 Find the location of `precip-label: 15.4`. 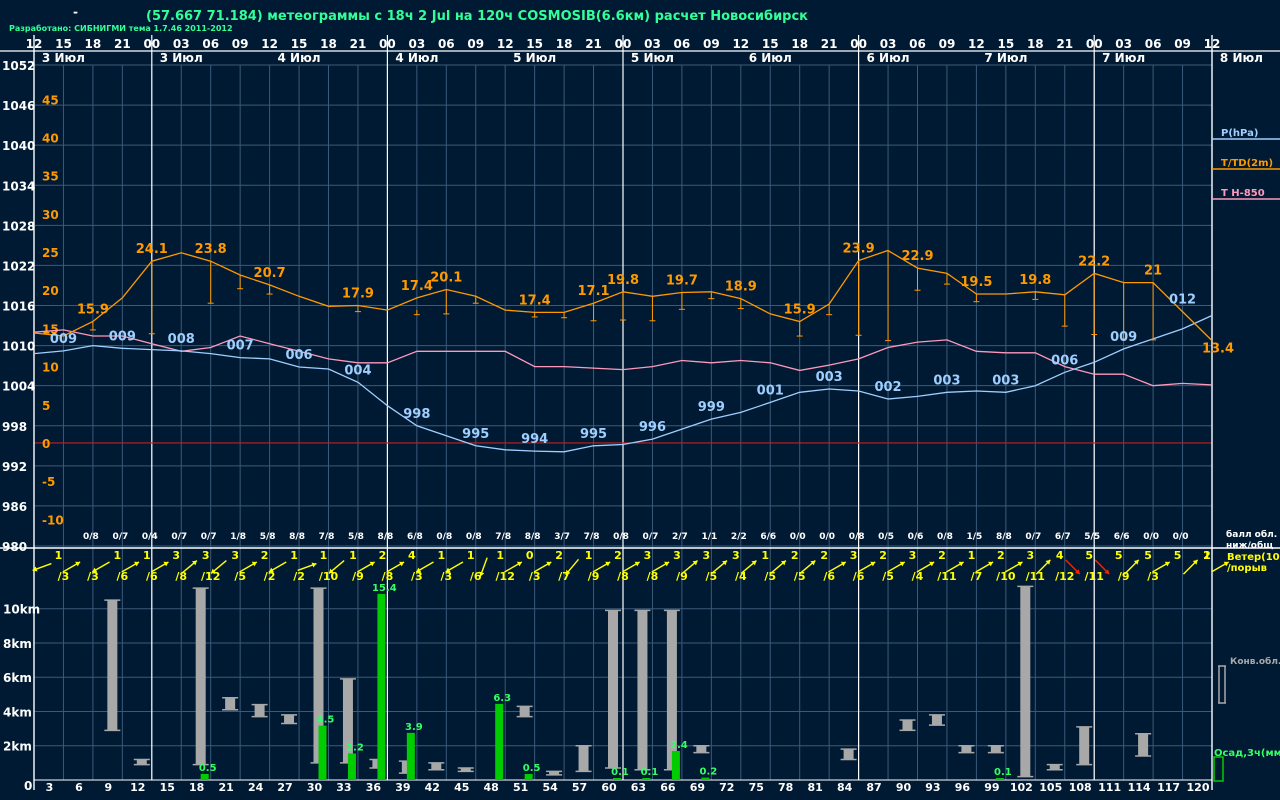

precip-label: 15.4 is located at coordinates (384, 588).